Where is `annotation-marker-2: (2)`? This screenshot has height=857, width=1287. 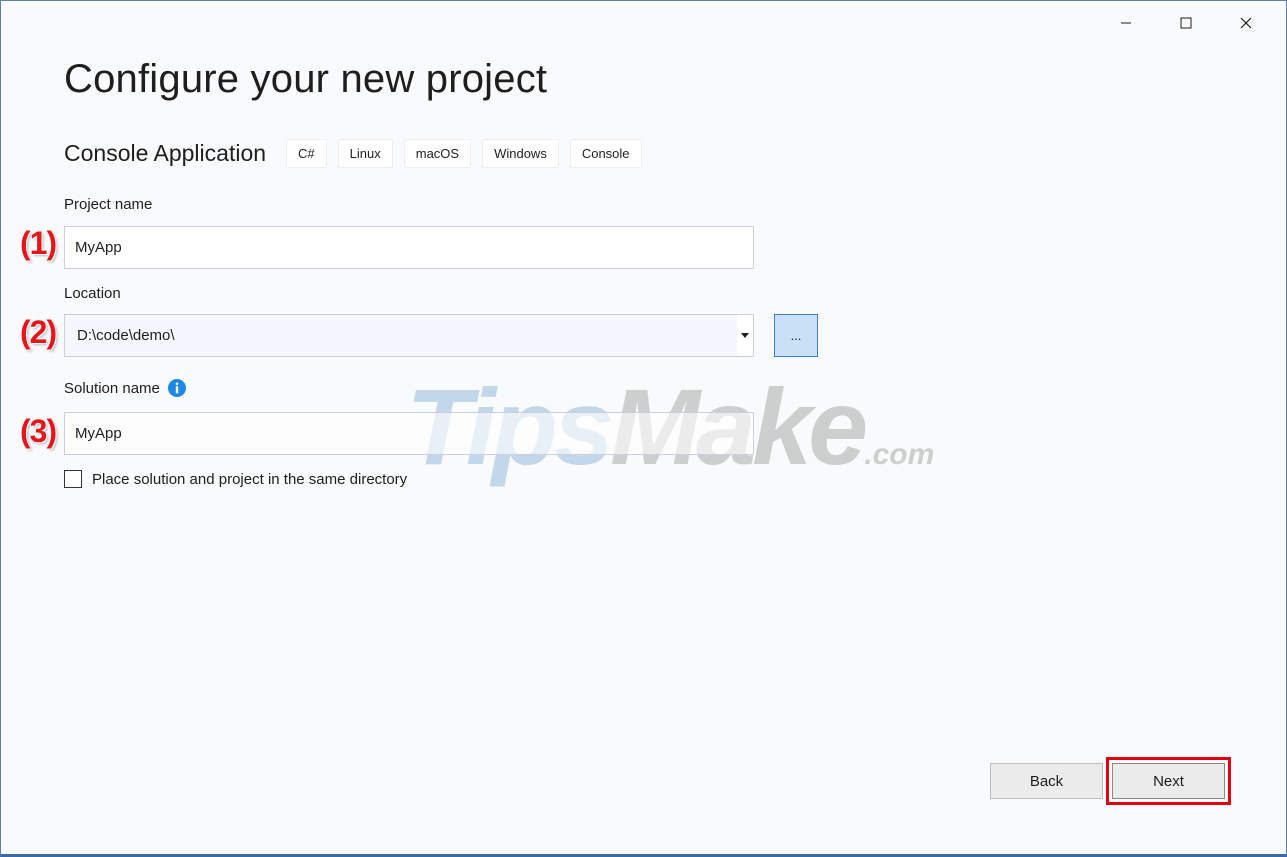 annotation-marker-2: (2) is located at coordinates (38, 332).